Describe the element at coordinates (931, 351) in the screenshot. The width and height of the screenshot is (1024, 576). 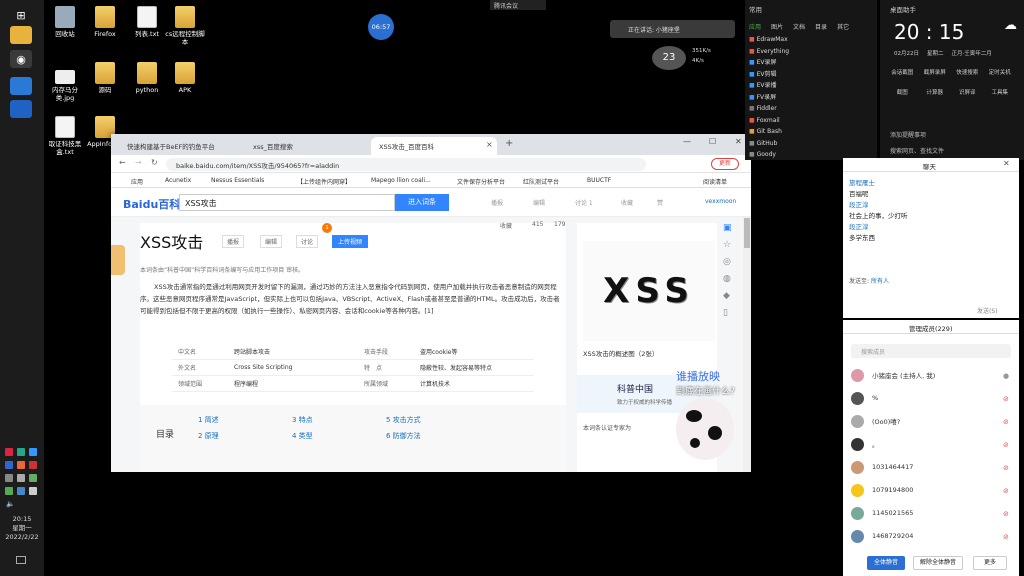
I see `member-search-input: 搜索成员` at that location.